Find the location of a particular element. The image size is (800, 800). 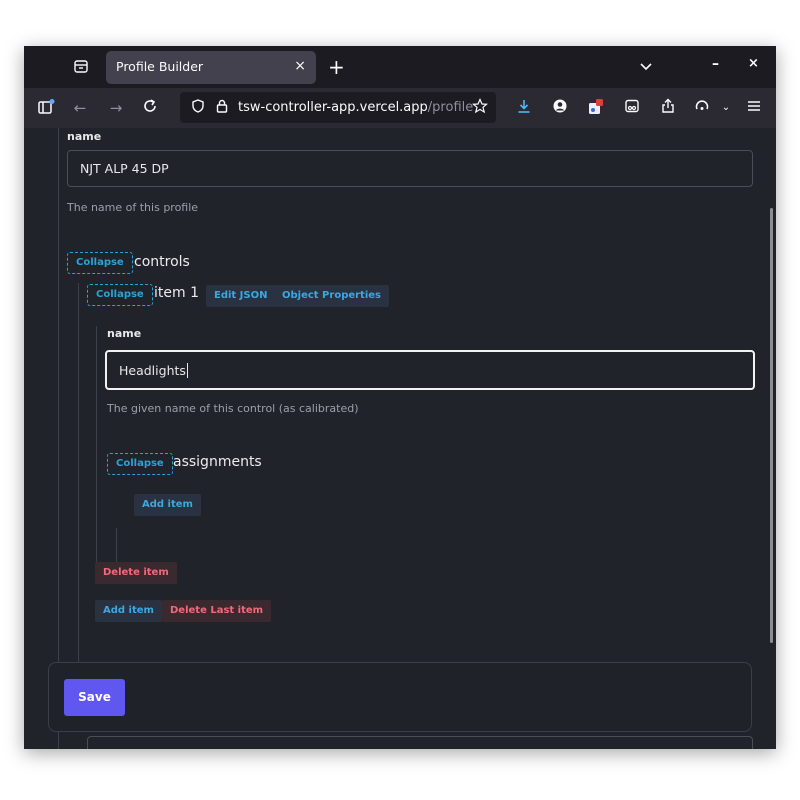

profile-name-input: NJT ALP 45 DP is located at coordinates (410, 168).